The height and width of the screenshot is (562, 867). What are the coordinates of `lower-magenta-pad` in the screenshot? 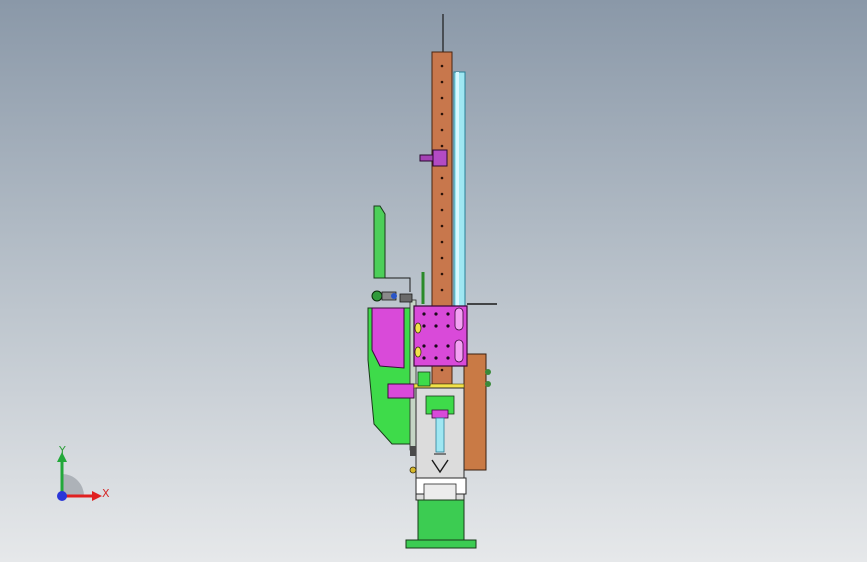 It's located at (401, 391).